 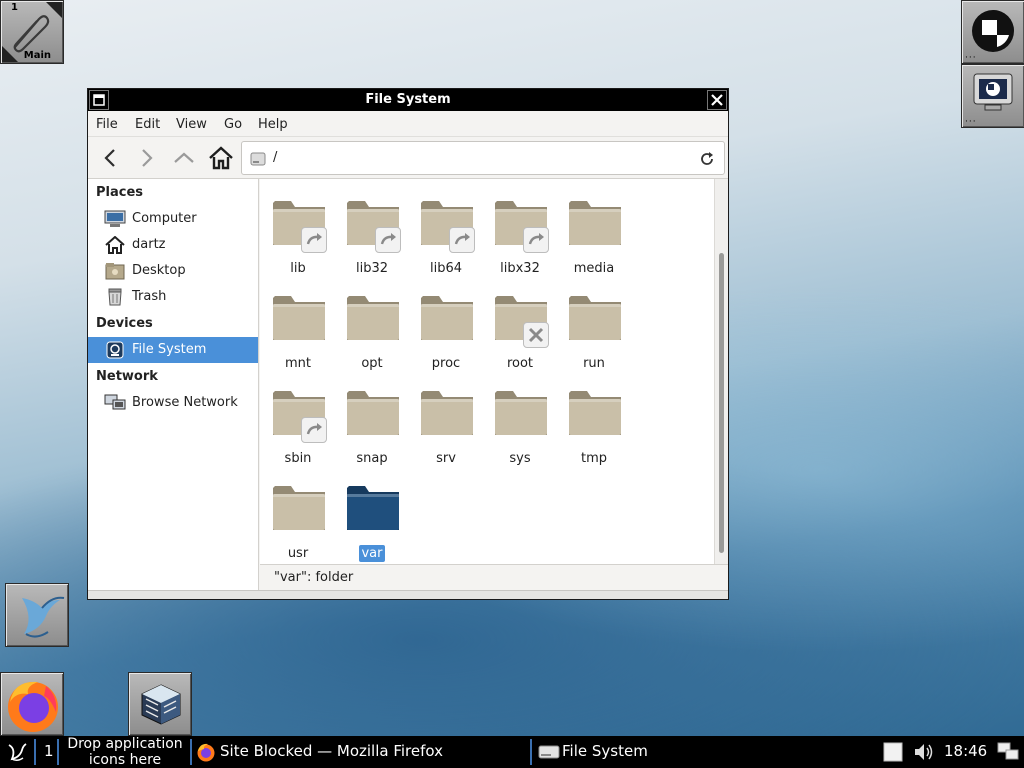 I want to click on desktop-folder-icon, so click(x=115, y=271).